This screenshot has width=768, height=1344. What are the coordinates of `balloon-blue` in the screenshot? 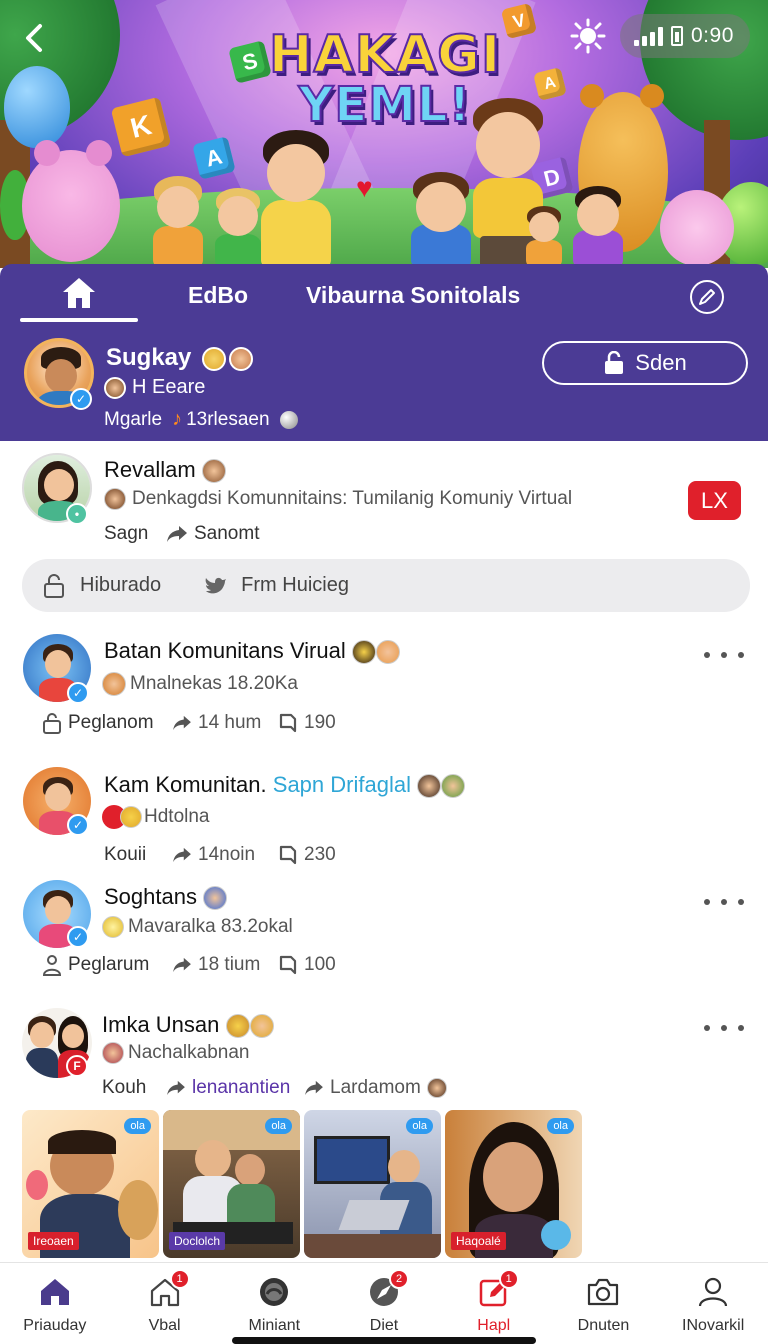 It's located at (37, 107).